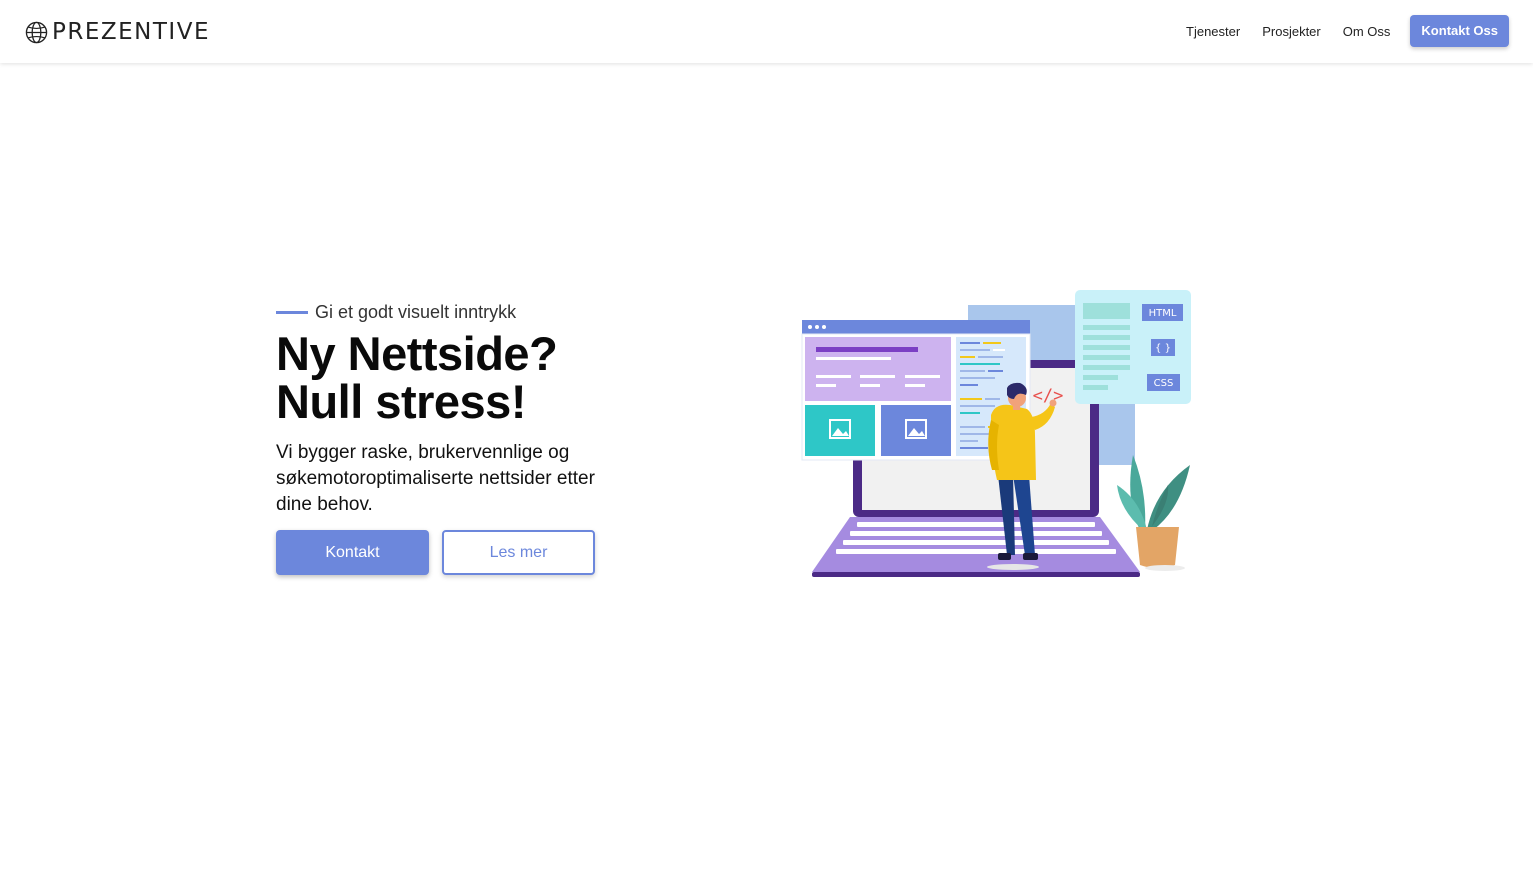 This screenshot has width=1533, height=869. What do you see at coordinates (1459, 31) in the screenshot?
I see `contact-us-button: Kontakt Oss` at bounding box center [1459, 31].